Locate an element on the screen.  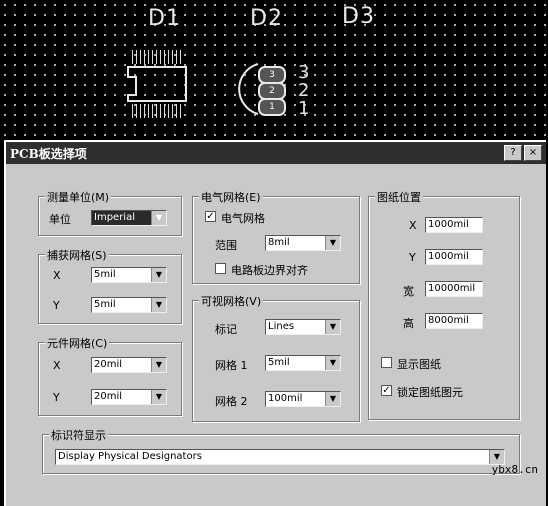
electric-grid-checkbox: ✓ is located at coordinates (210, 216).